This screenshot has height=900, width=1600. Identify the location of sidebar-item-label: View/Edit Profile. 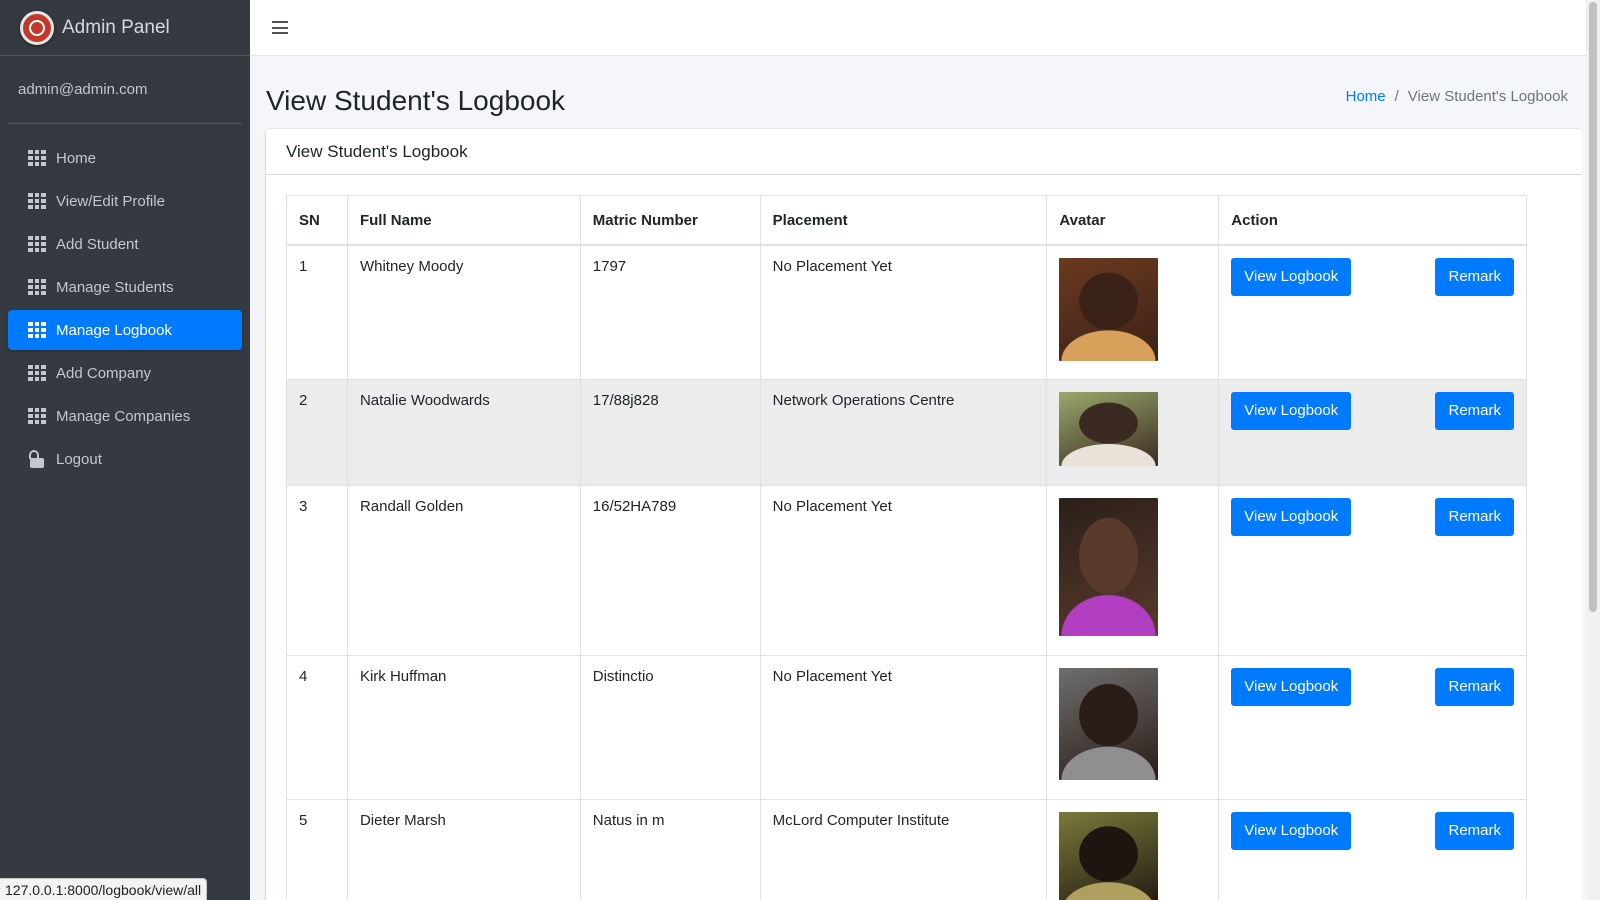
(110, 201).